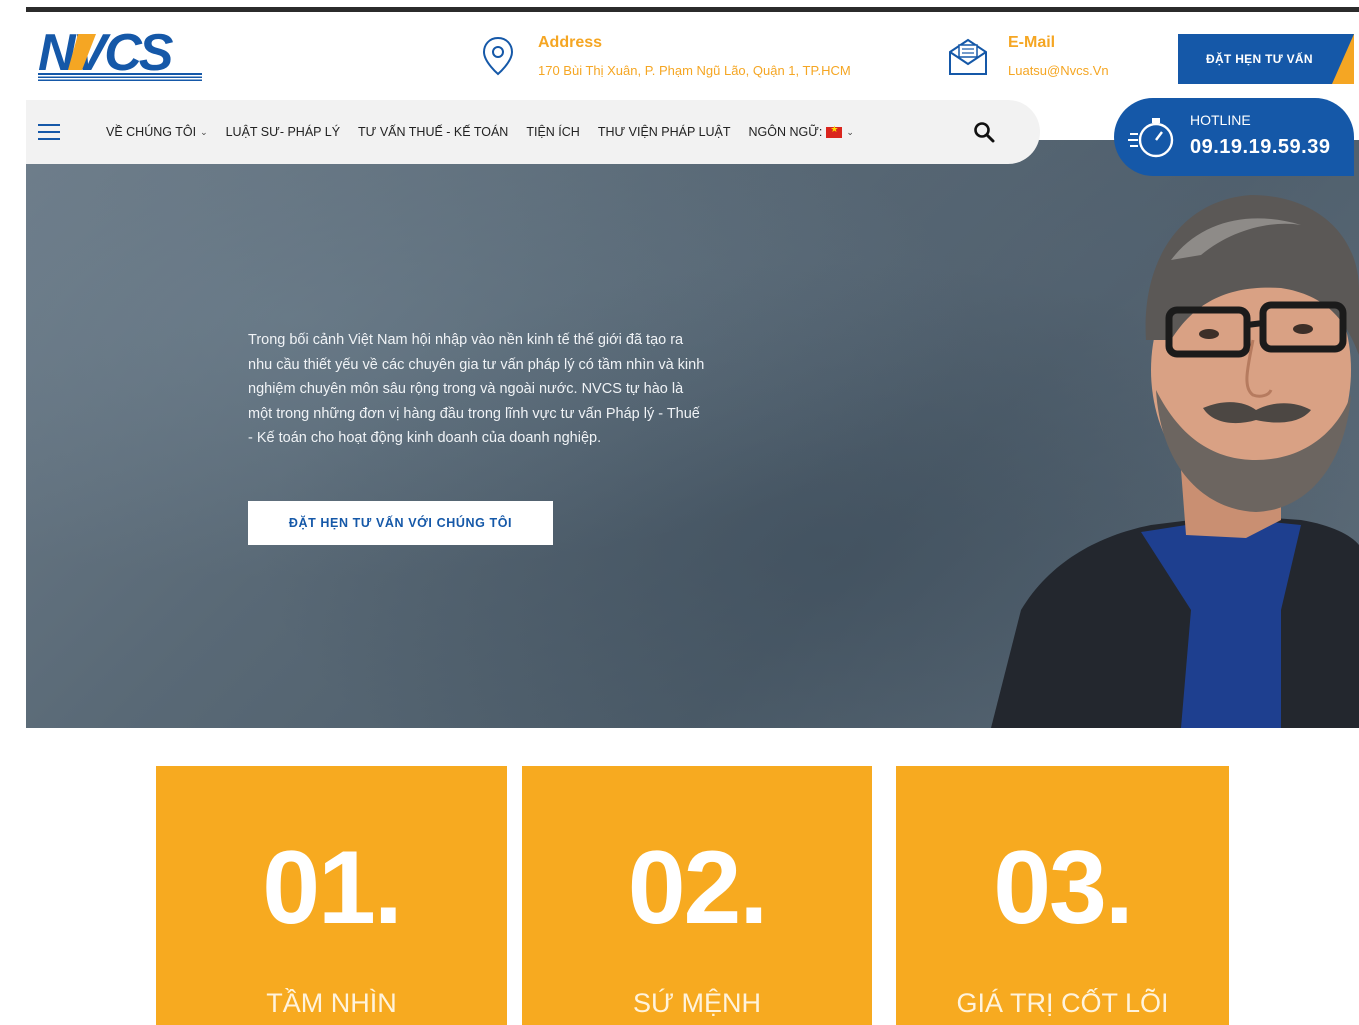 Image resolution: width=1359 pixels, height=1025 pixels. I want to click on card-mission: 02. SỨ MỆNH, so click(697, 895).